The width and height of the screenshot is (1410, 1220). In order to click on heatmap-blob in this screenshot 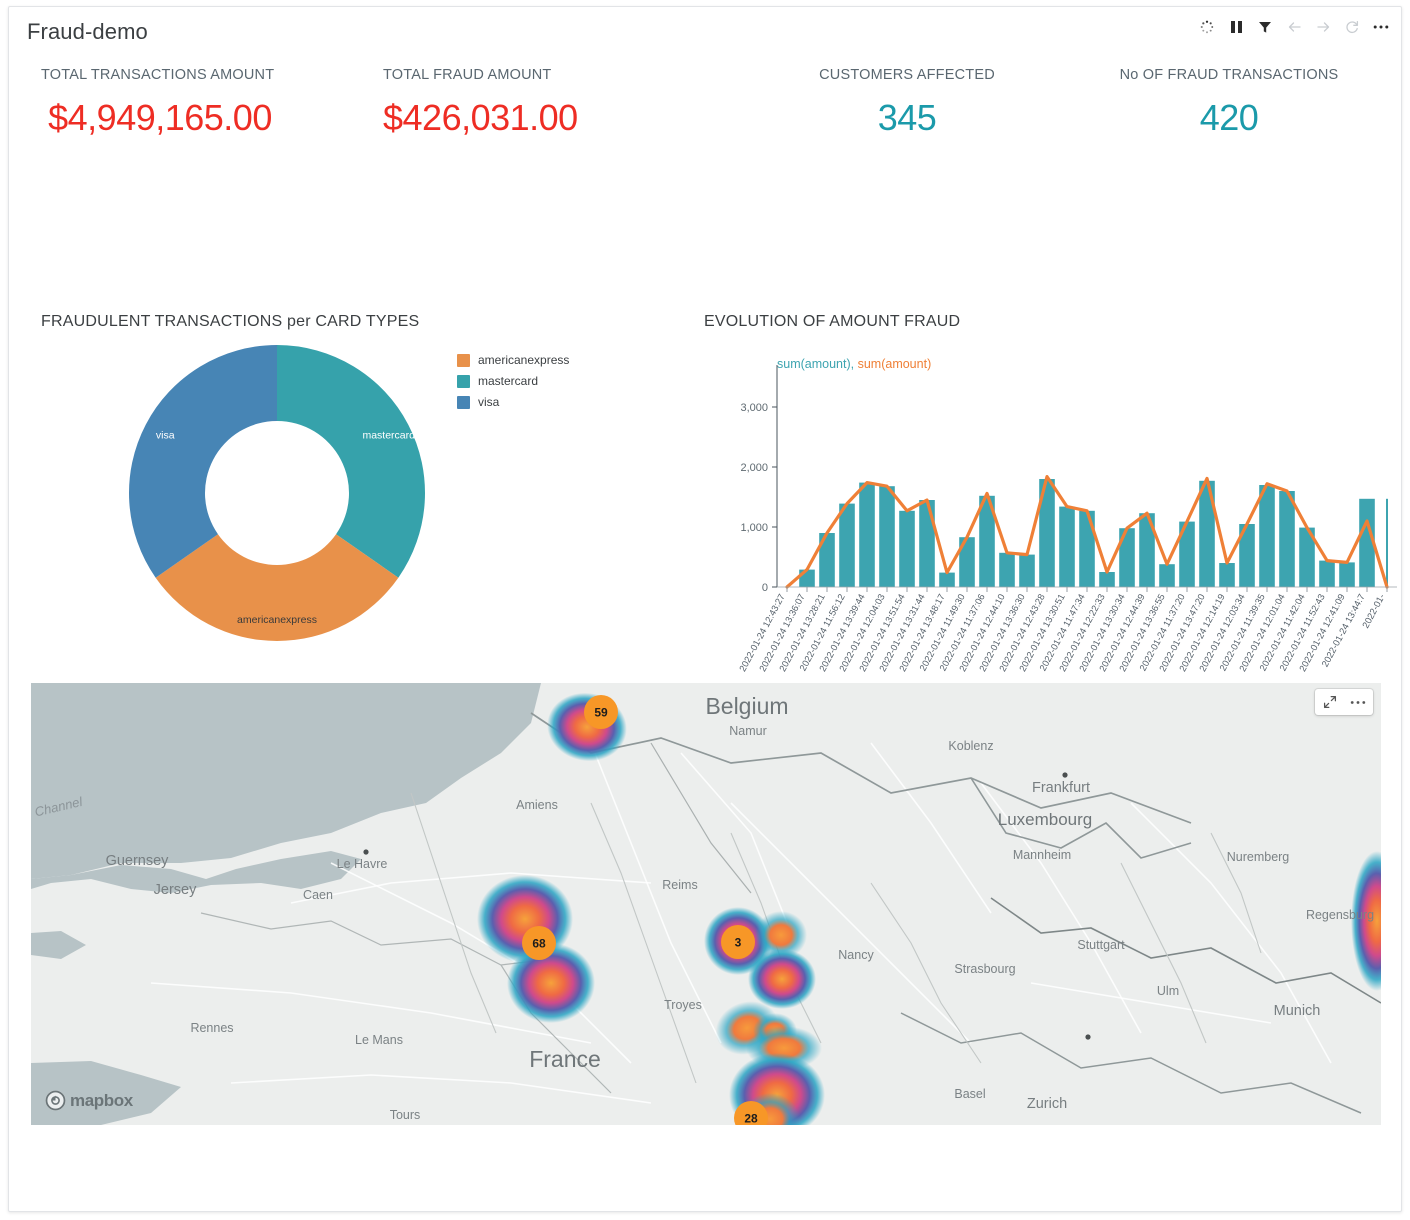, I will do `click(782, 979)`.